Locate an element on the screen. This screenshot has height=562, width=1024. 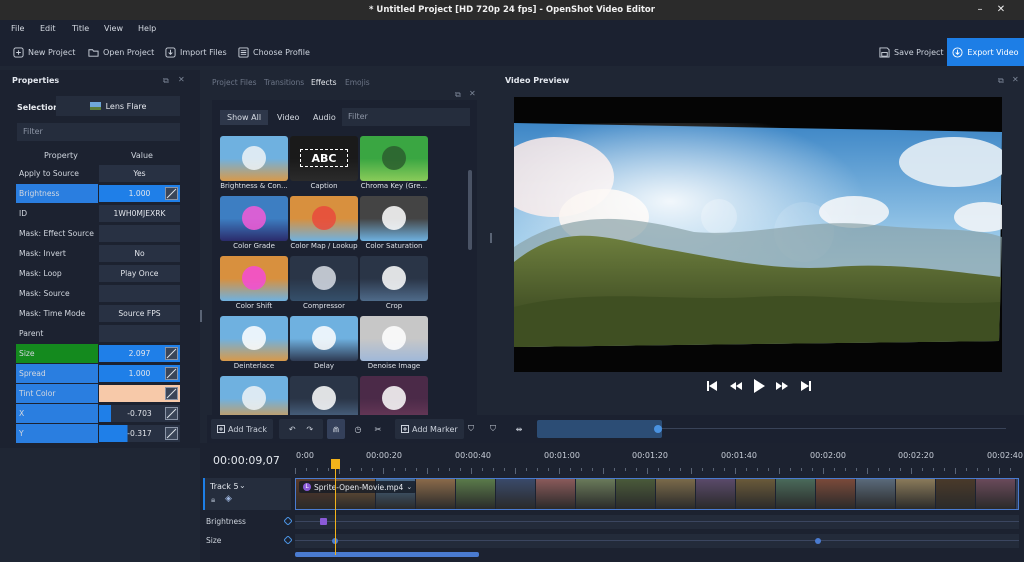
save-project-button: Save Project is located at coordinates (911, 52).